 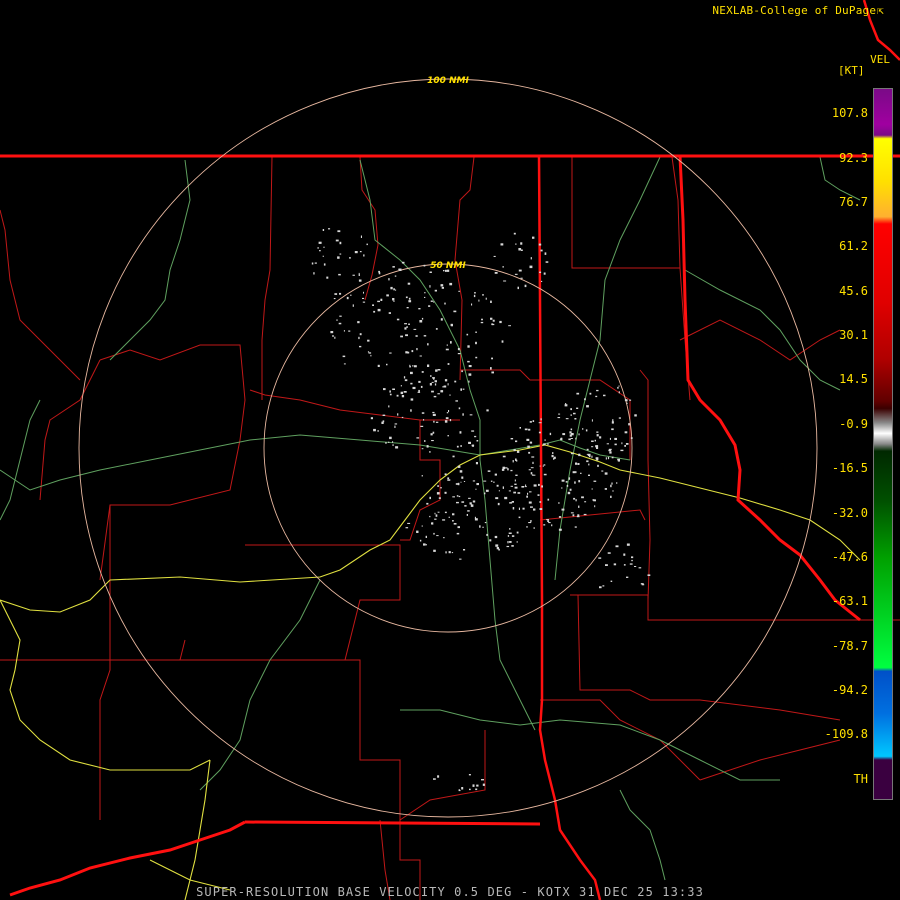 I want to click on scale-label: -63.1, so click(x=849, y=601).